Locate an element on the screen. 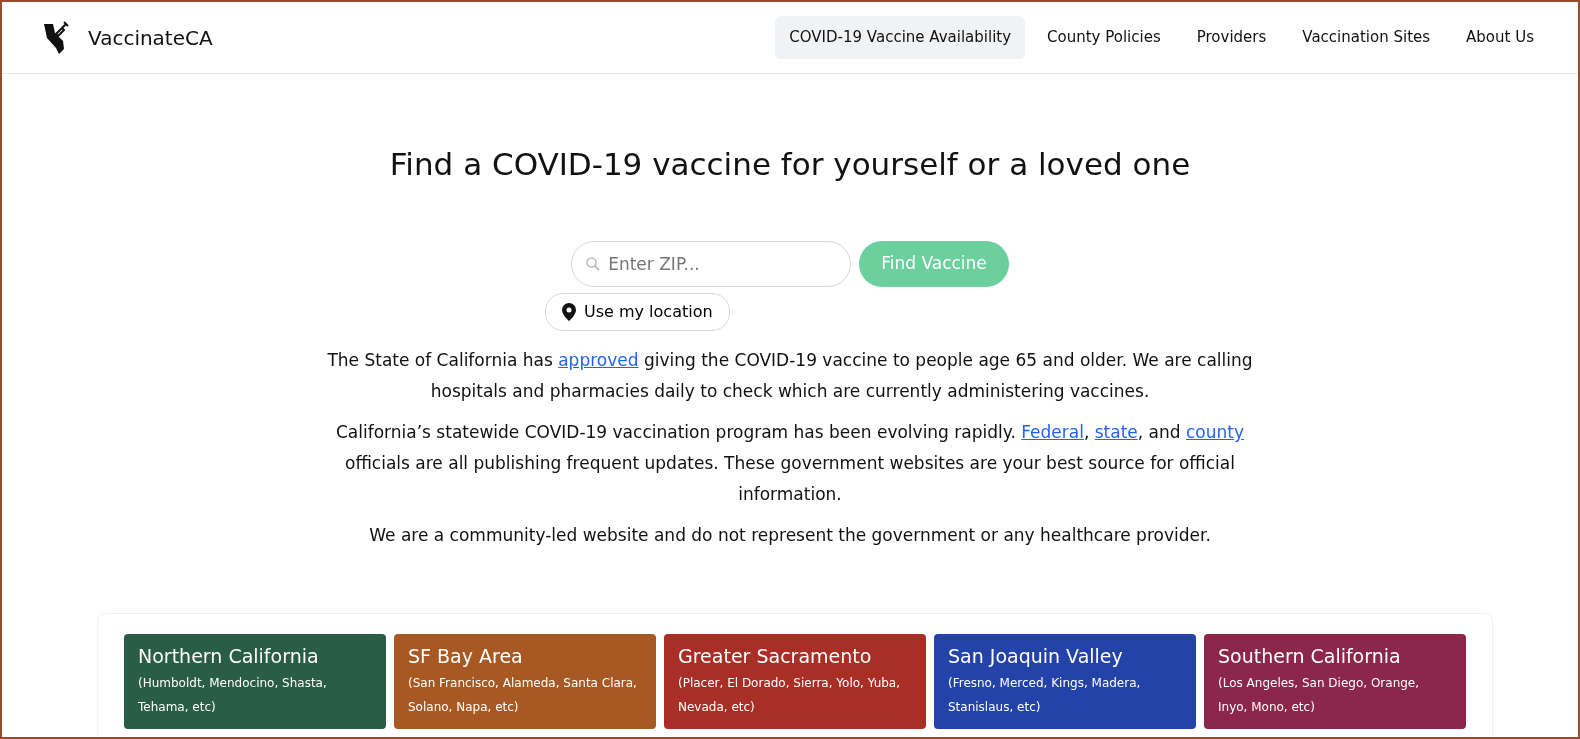 The height and width of the screenshot is (739, 1580). brand-name: VaccinateCA is located at coordinates (150, 37).